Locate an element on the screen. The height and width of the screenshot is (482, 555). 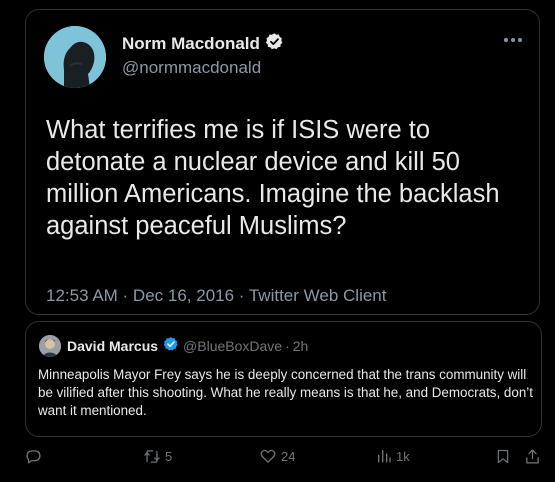
reply-button is located at coordinates (35, 456).